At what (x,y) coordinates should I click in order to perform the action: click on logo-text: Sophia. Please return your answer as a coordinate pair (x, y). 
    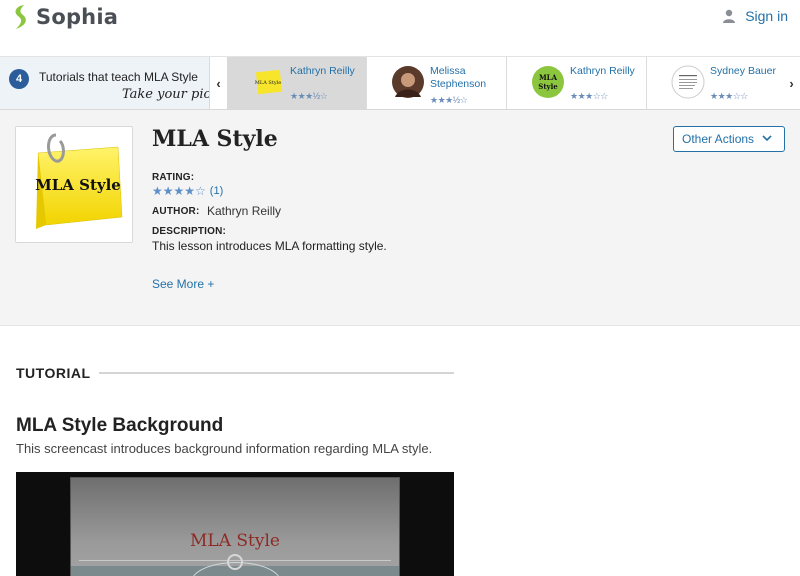
    Looking at the image, I should click on (77, 17).